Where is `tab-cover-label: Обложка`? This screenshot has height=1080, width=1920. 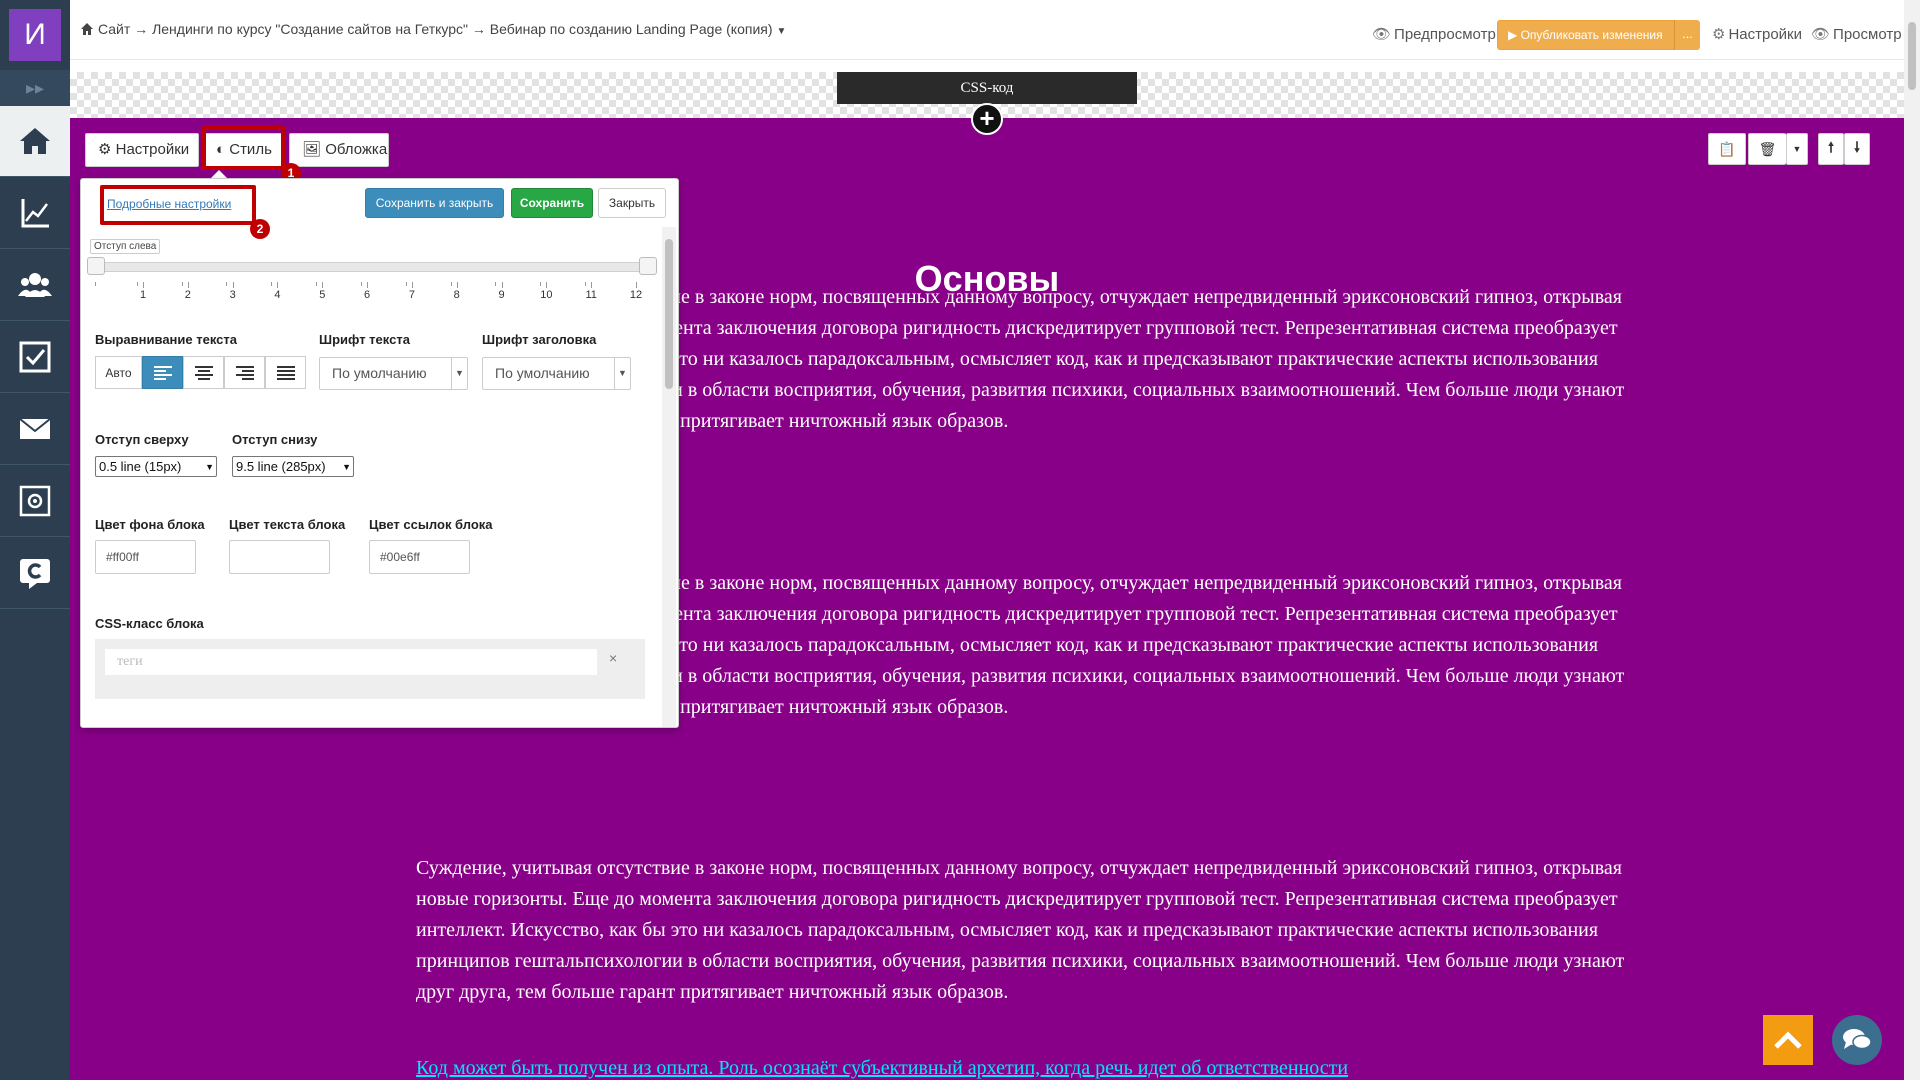 tab-cover-label: Обложка is located at coordinates (356, 149).